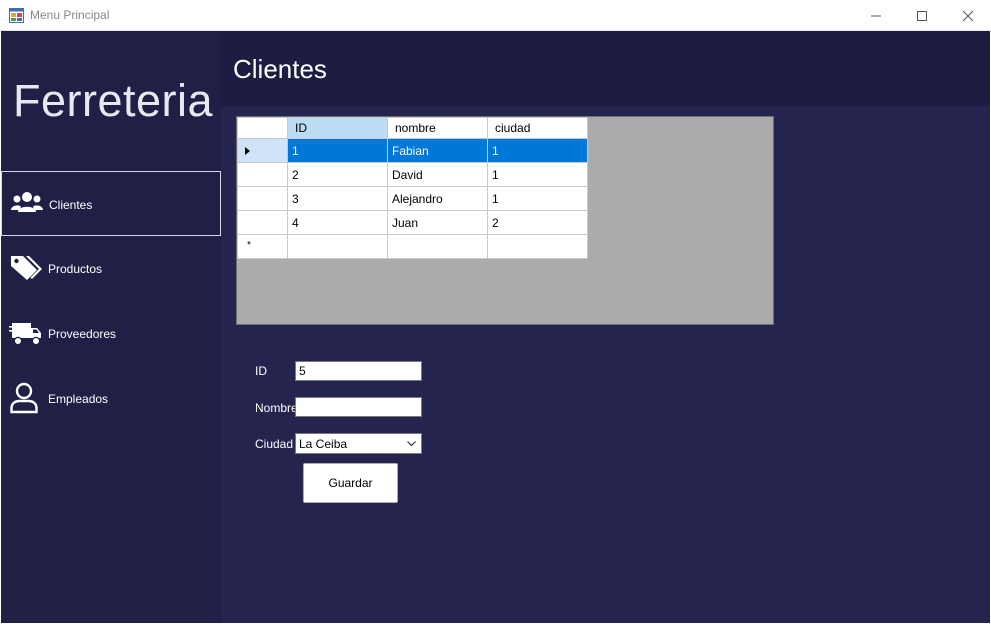 This screenshot has width=991, height=624. I want to click on id-input, so click(358, 371).